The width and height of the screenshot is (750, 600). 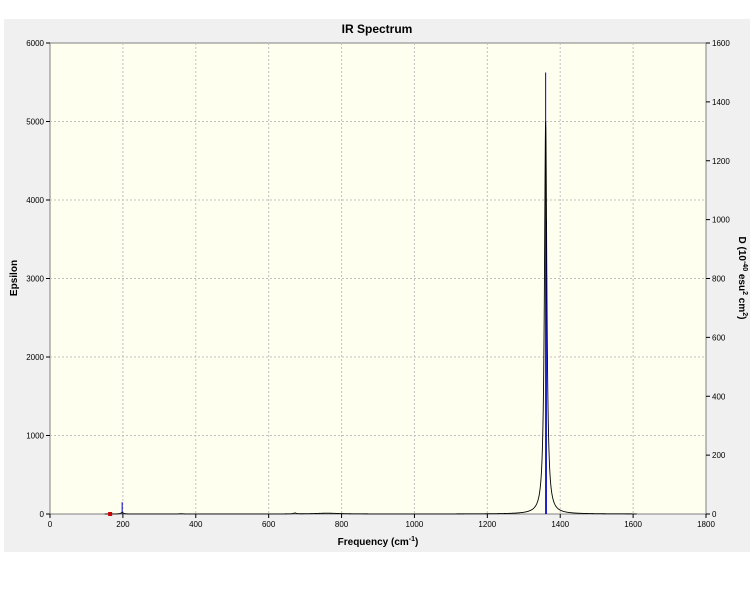 I want to click on y-tick-label: 2000, so click(x=35, y=357).